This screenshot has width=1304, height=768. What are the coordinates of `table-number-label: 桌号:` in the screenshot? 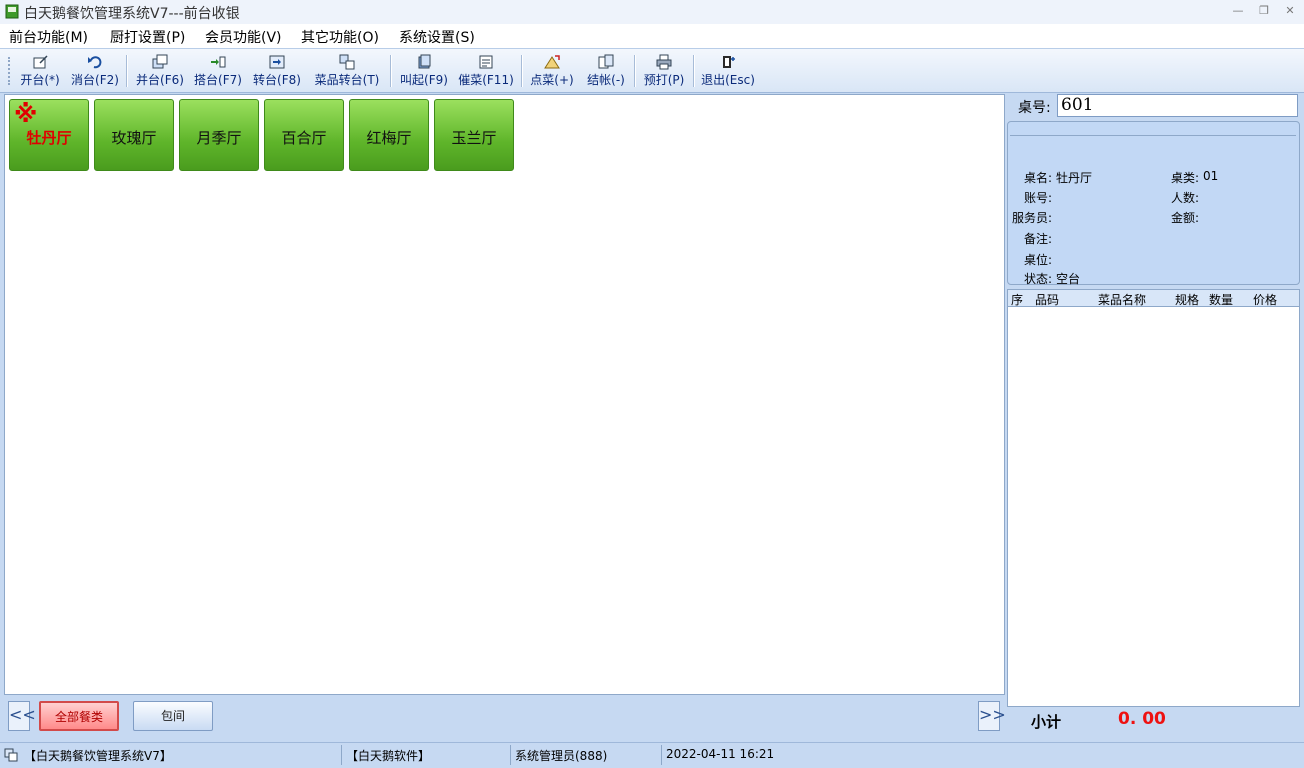 It's located at (1034, 108).